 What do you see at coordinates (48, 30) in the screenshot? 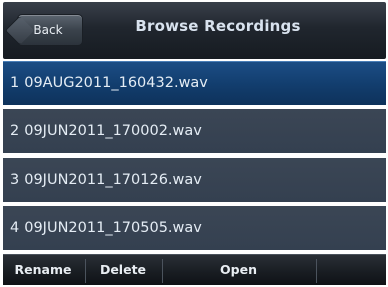
I see `back-button-label: Back` at bounding box center [48, 30].